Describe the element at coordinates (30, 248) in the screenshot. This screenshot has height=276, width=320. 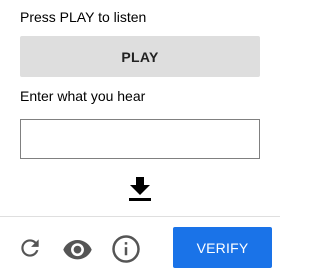
I see `reload-icon` at that location.